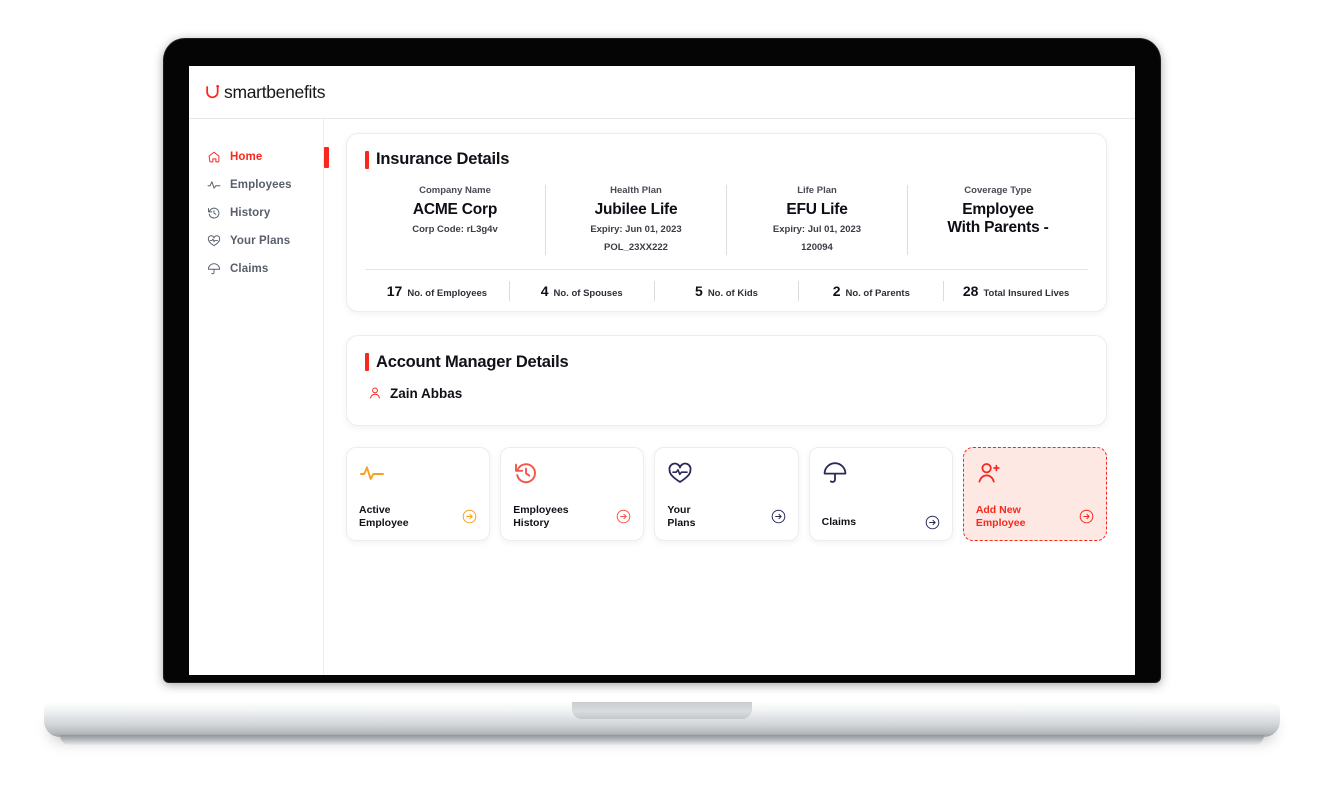  I want to click on tile-bottom-row: Add New Employee, so click(1035, 517).